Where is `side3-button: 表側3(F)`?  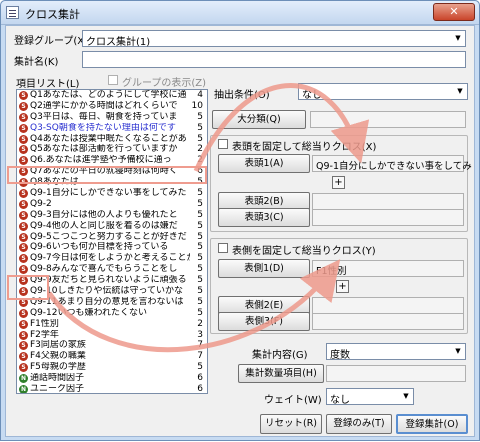
side3-button: 表側3(F) is located at coordinates (264, 321).